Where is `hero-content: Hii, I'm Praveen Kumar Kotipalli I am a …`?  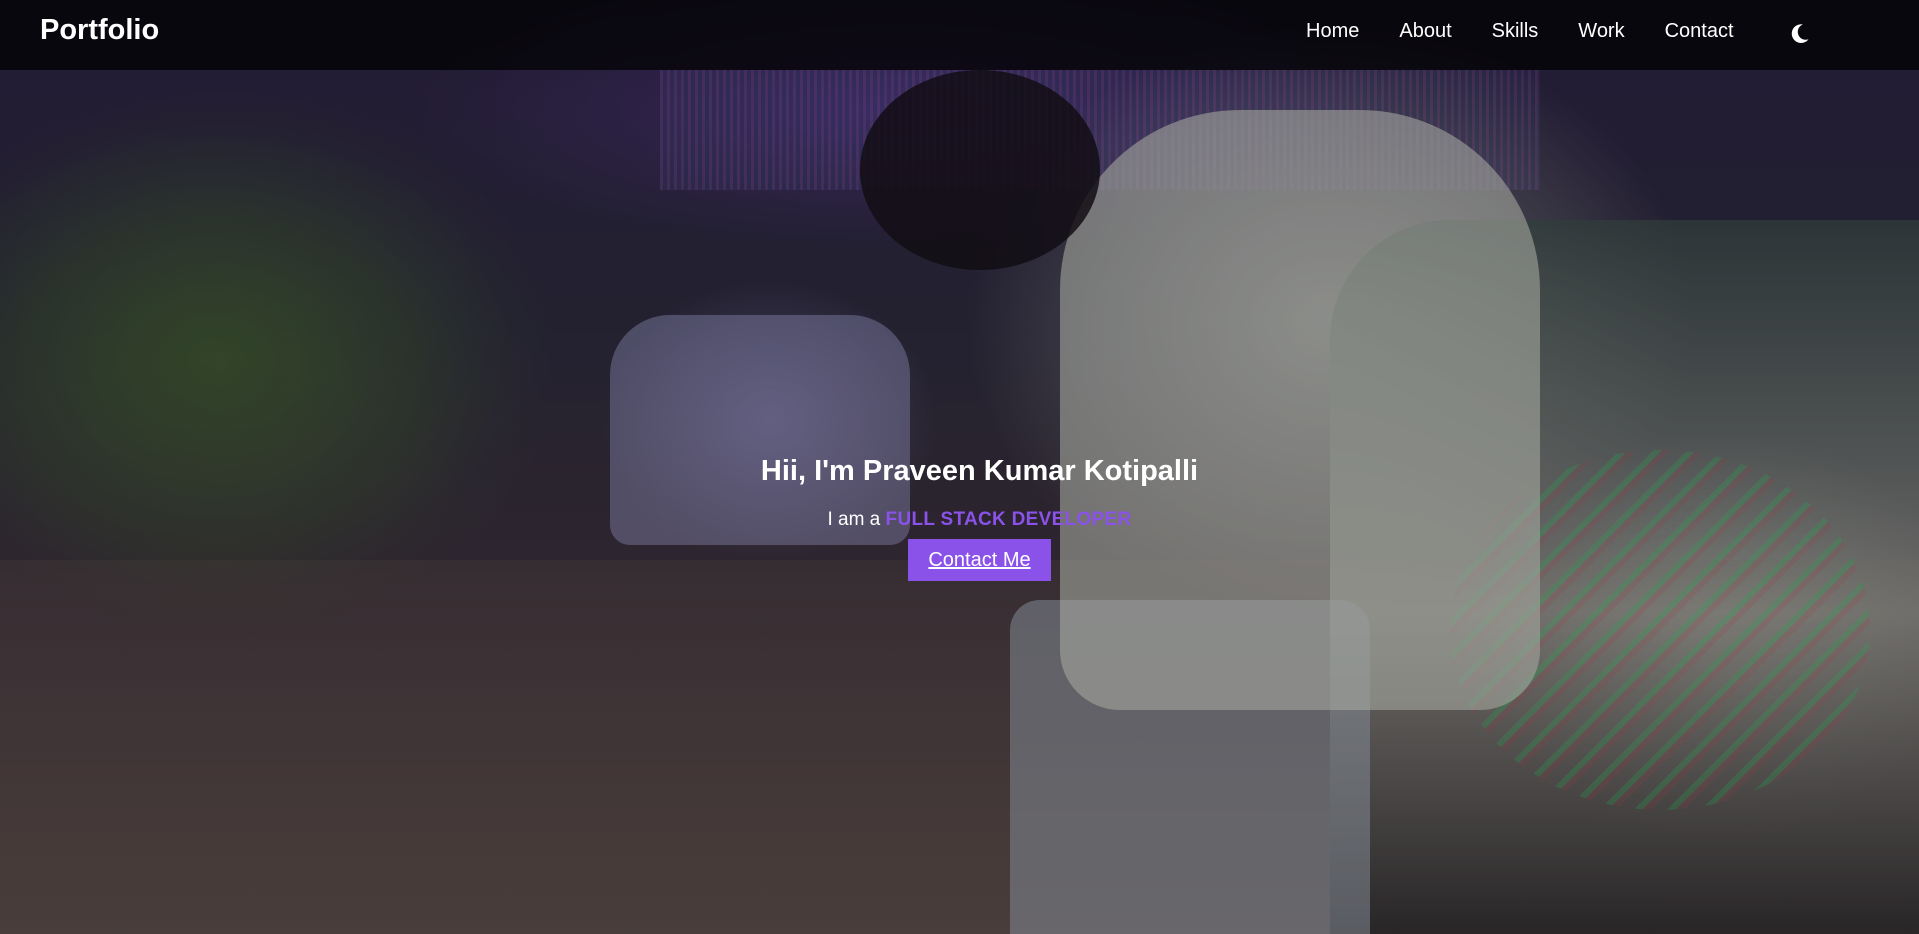 hero-content: Hii, I'm Praveen Kumar Kotipalli I am a … is located at coordinates (959, 515).